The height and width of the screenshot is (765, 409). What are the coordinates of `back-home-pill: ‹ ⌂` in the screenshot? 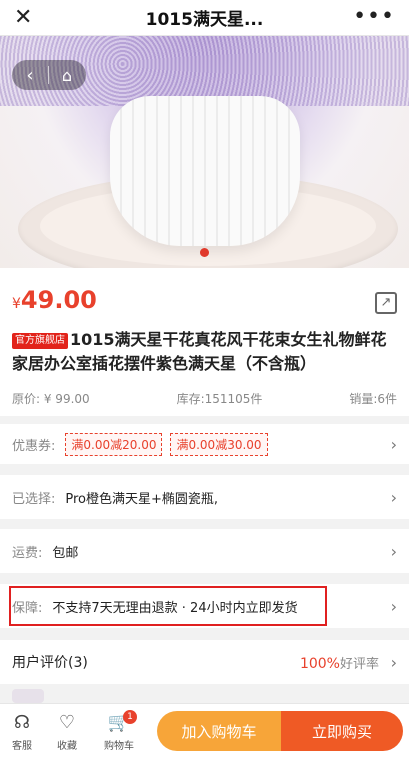 It's located at (49, 75).